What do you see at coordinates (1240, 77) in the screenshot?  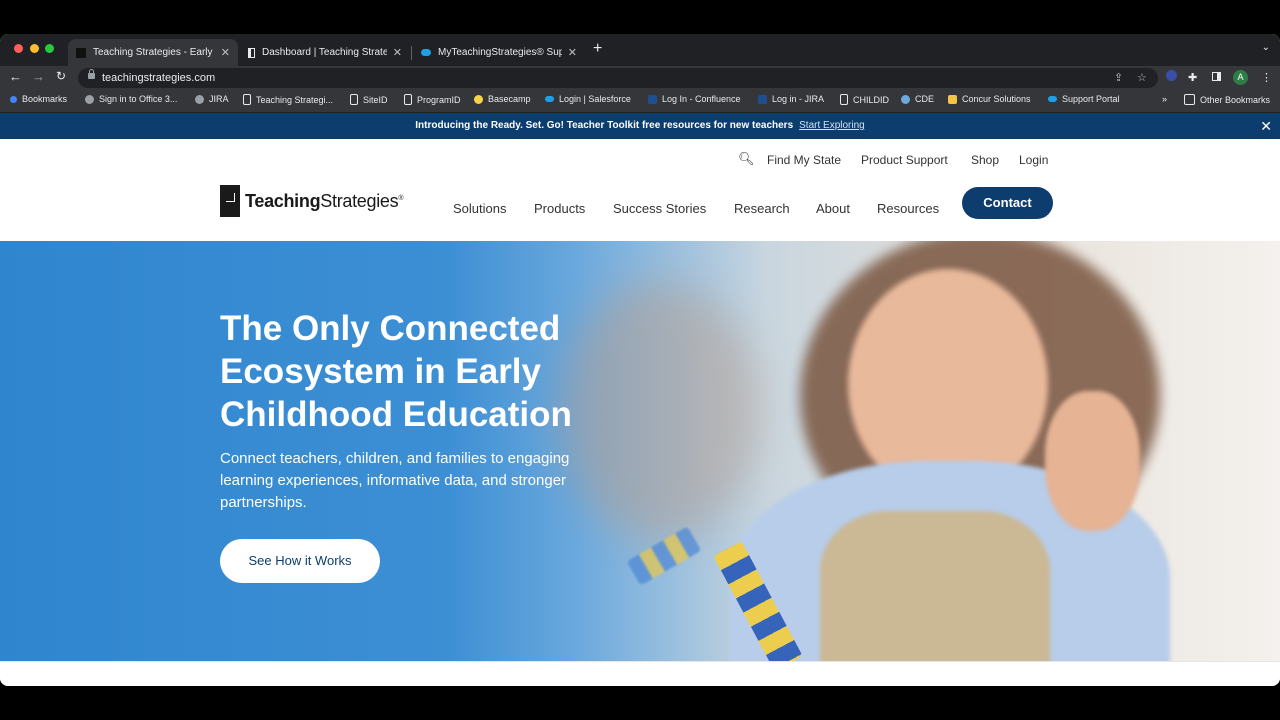 I see `profile-avatar: A` at bounding box center [1240, 77].